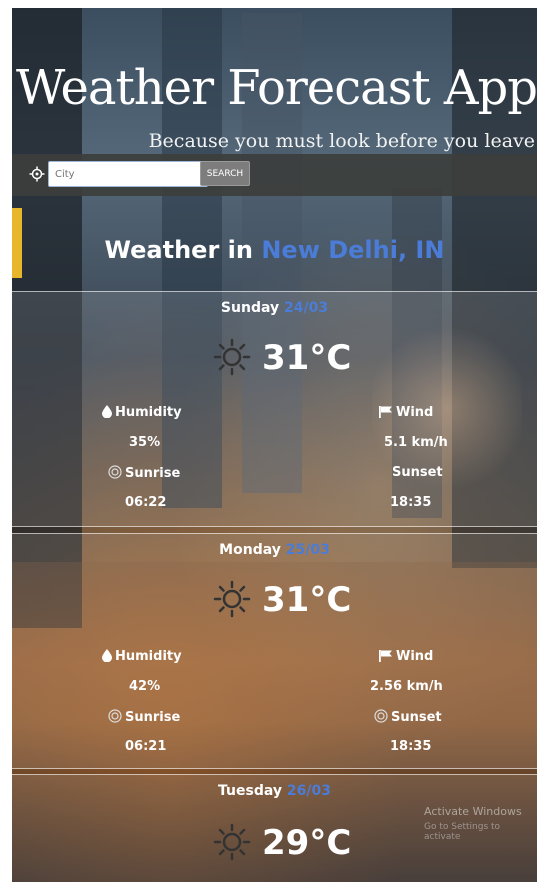 The height and width of the screenshot is (884, 537). What do you see at coordinates (308, 791) in the screenshot?
I see `day-date: 26/03` at bounding box center [308, 791].